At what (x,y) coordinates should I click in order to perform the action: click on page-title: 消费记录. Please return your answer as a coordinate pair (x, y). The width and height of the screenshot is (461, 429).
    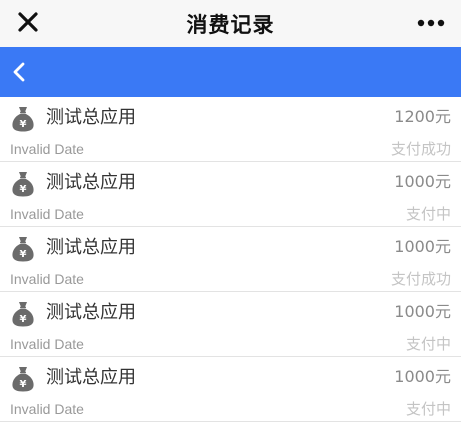
    Looking at the image, I should click on (230, 24).